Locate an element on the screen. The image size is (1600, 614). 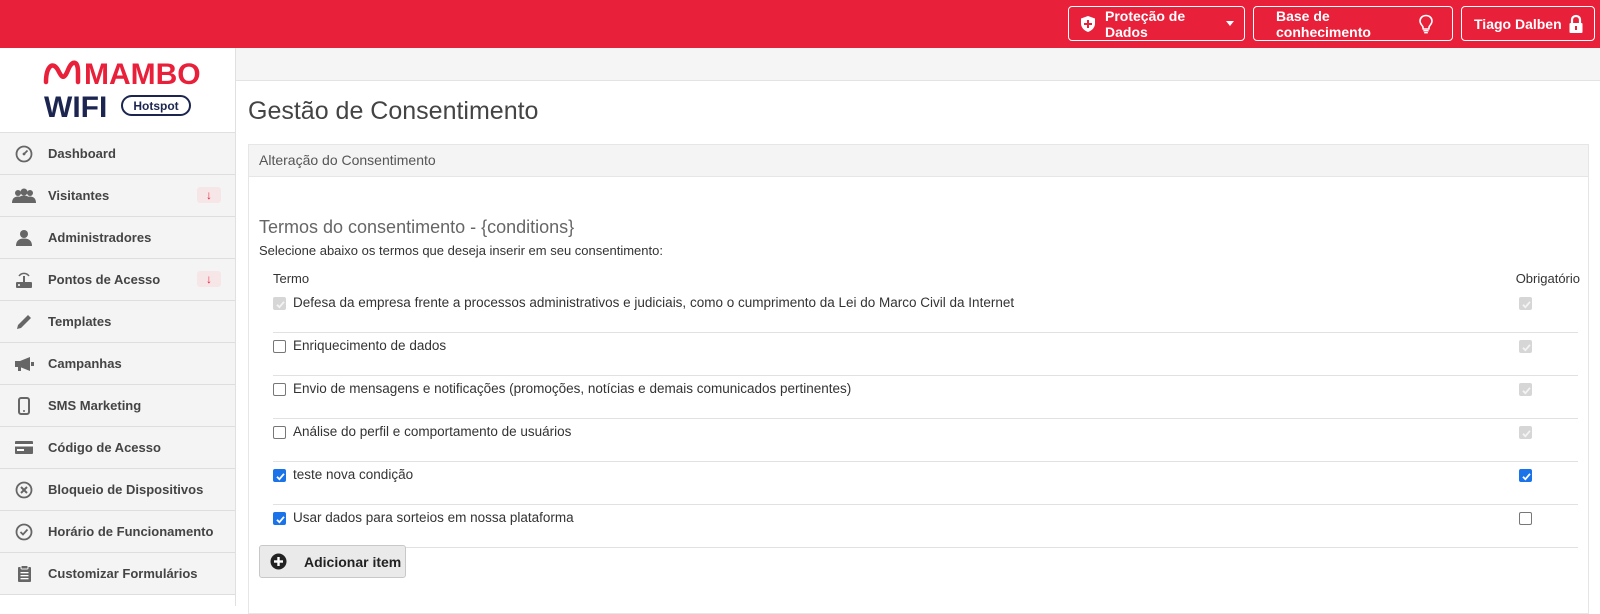
dashboard-icon is located at coordinates (24, 154).